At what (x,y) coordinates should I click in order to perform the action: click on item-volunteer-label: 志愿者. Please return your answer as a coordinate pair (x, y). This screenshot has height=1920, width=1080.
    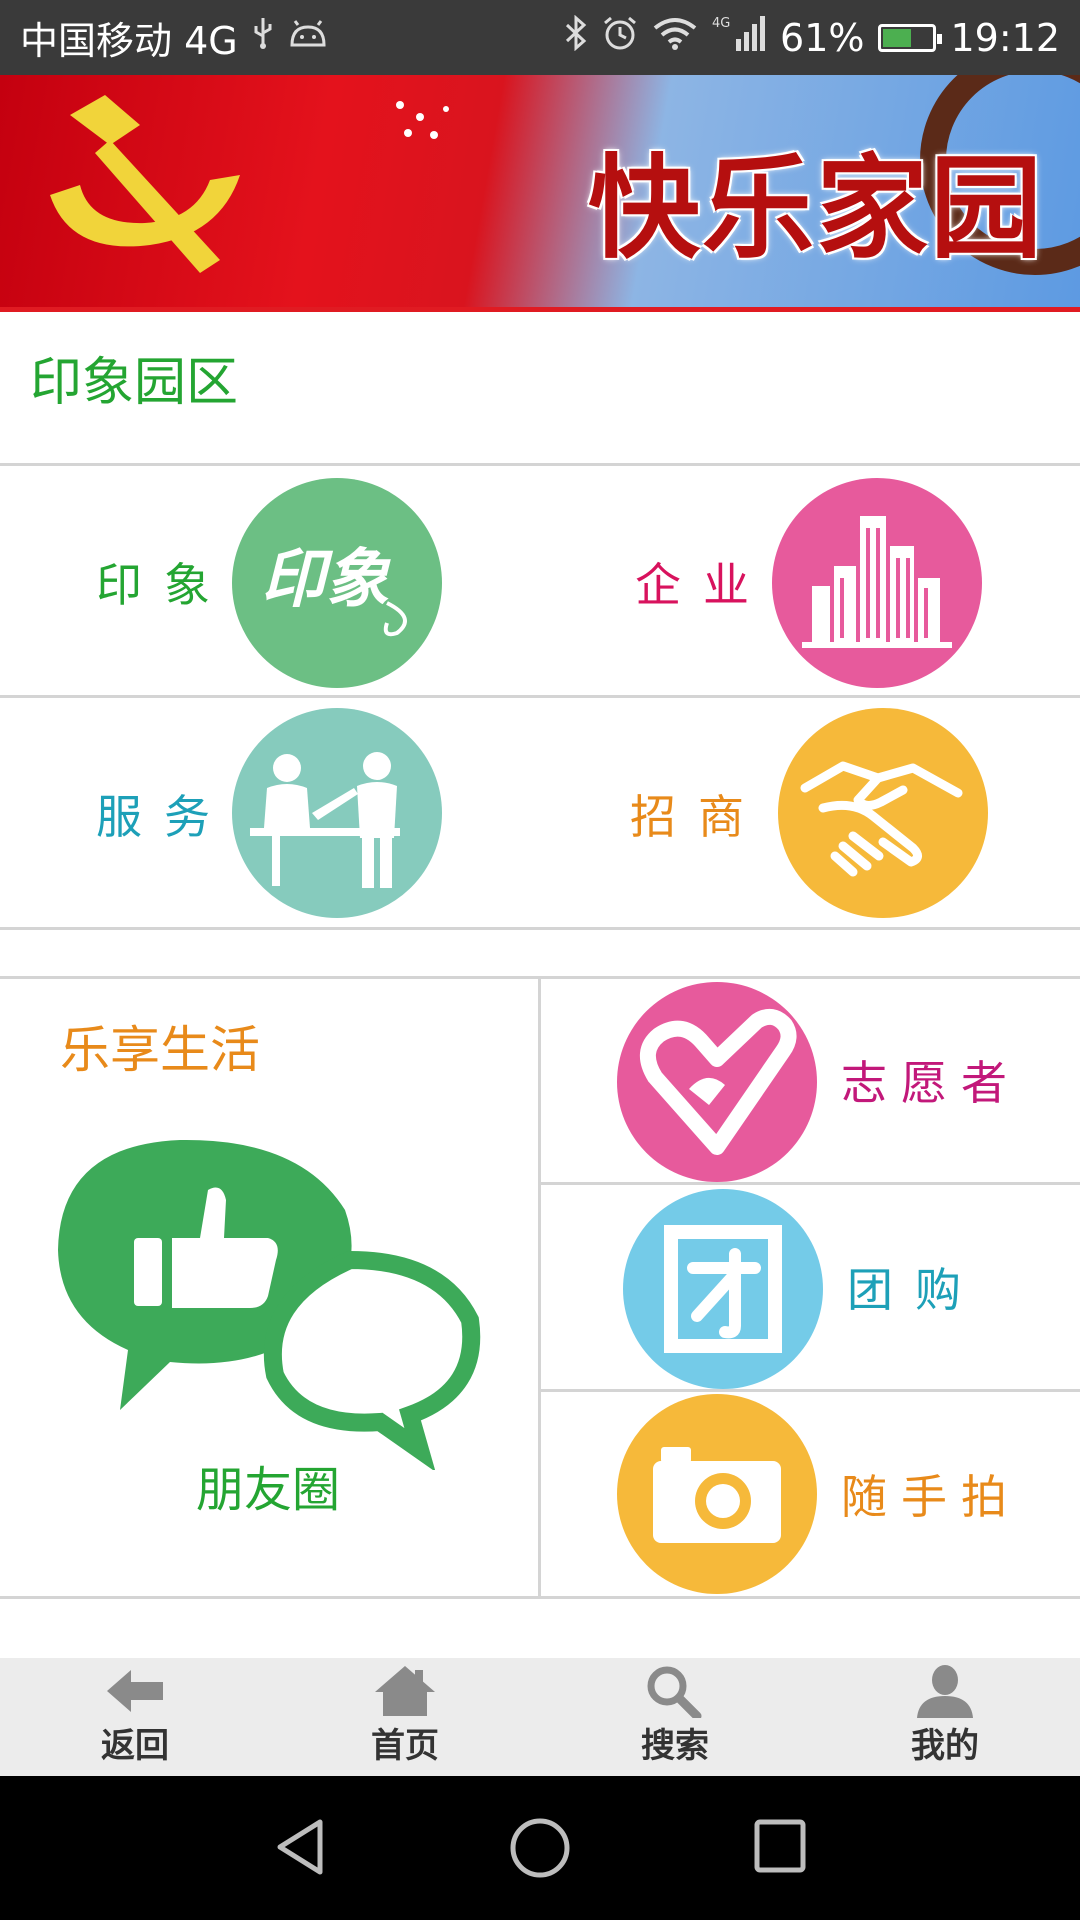
    Looking at the image, I should click on (931, 1083).